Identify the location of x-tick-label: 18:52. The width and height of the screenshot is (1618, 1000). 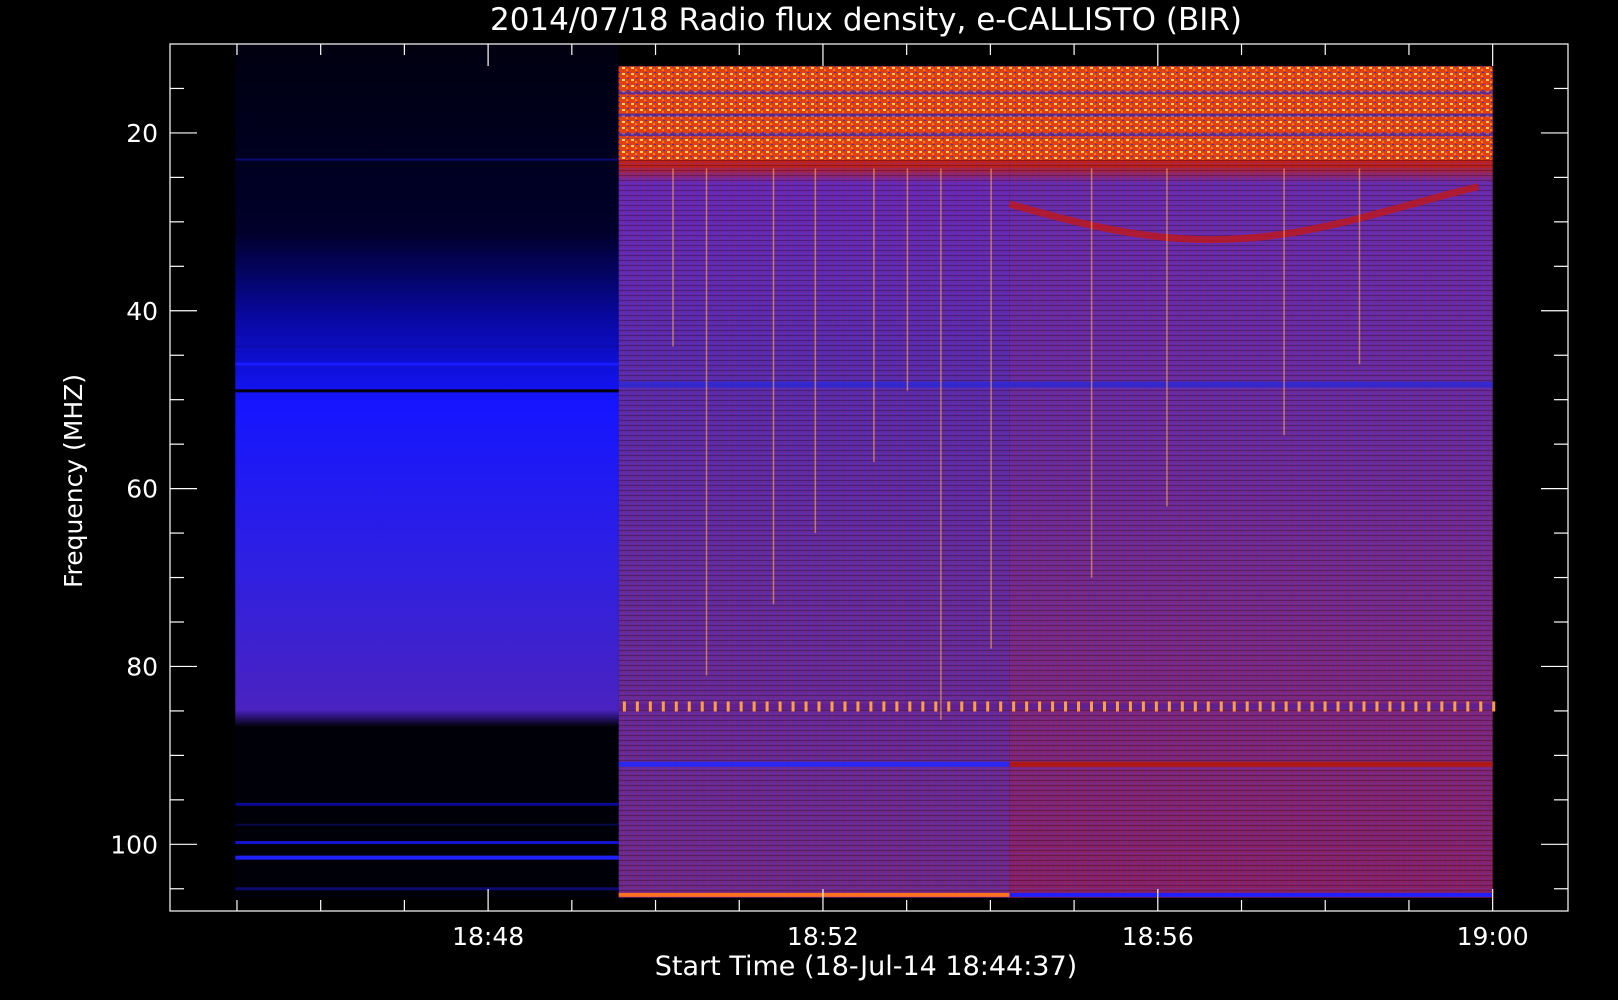
(823, 936).